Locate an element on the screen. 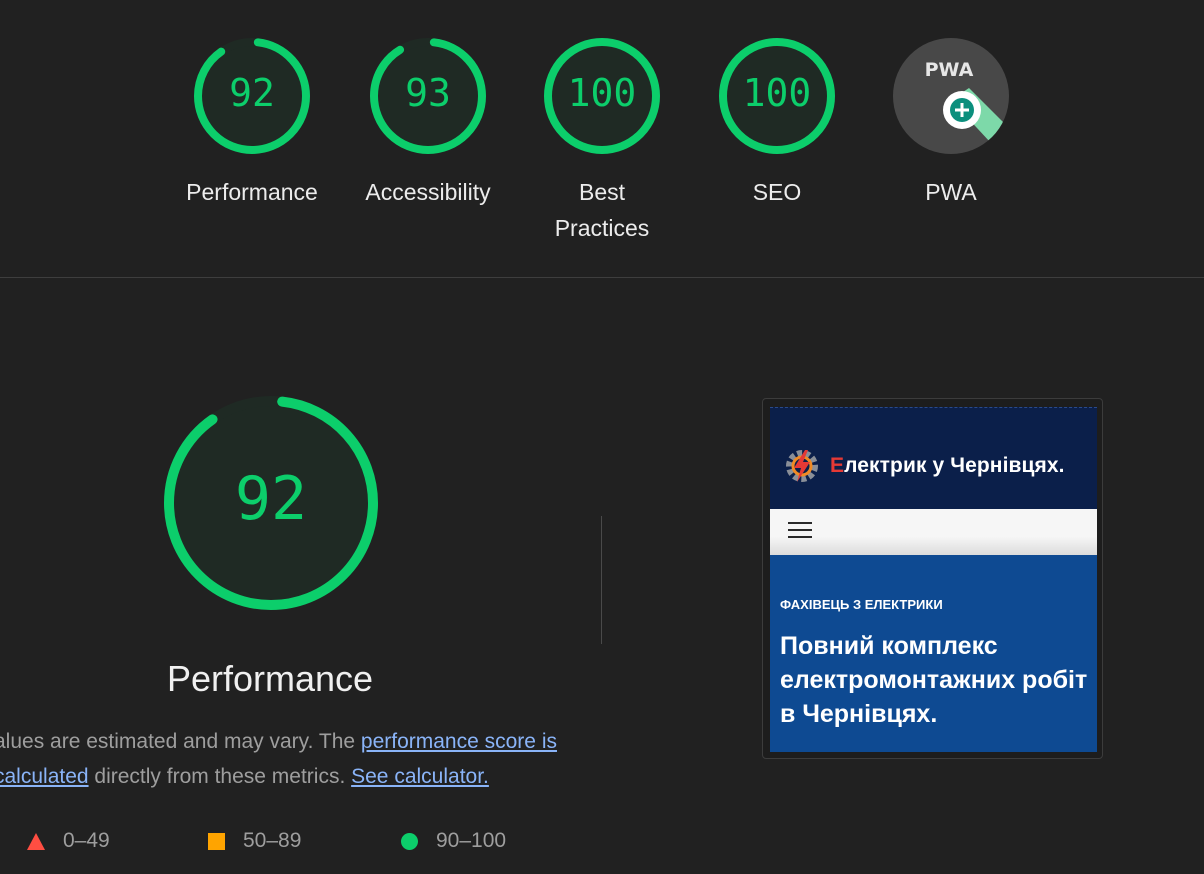 This screenshot has width=1204, height=874. performance-gauge-large: 92 is located at coordinates (271, 503).